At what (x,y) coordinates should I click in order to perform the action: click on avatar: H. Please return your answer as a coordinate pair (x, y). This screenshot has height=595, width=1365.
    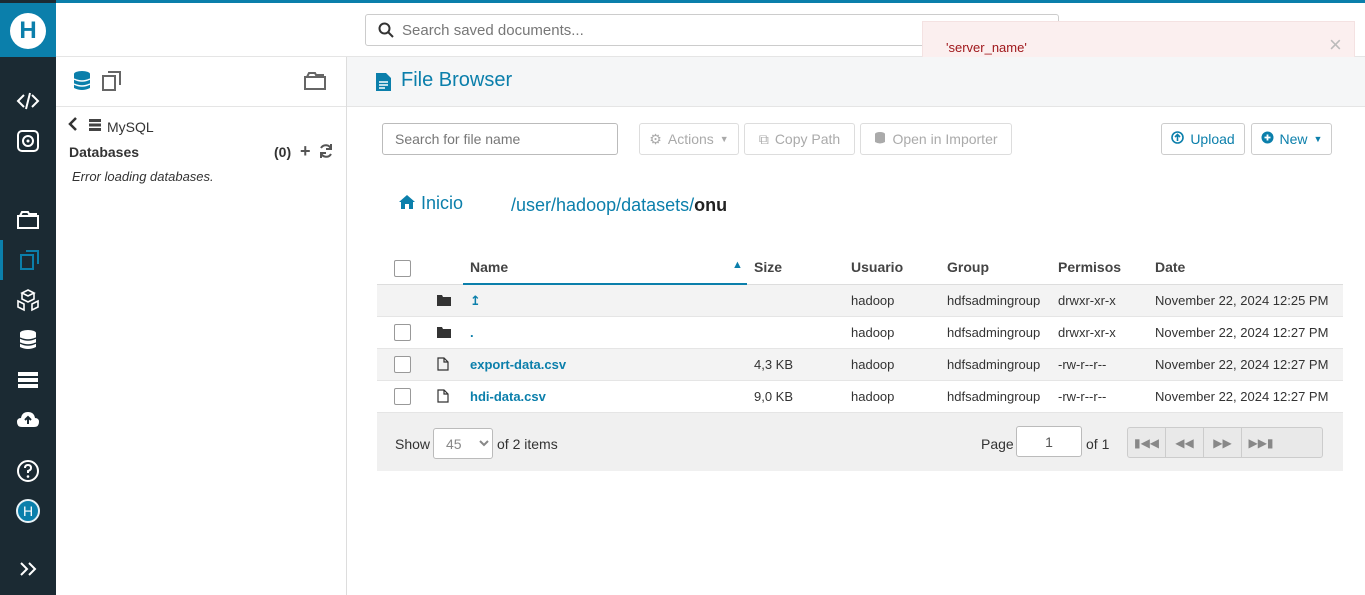
    Looking at the image, I should click on (28, 511).